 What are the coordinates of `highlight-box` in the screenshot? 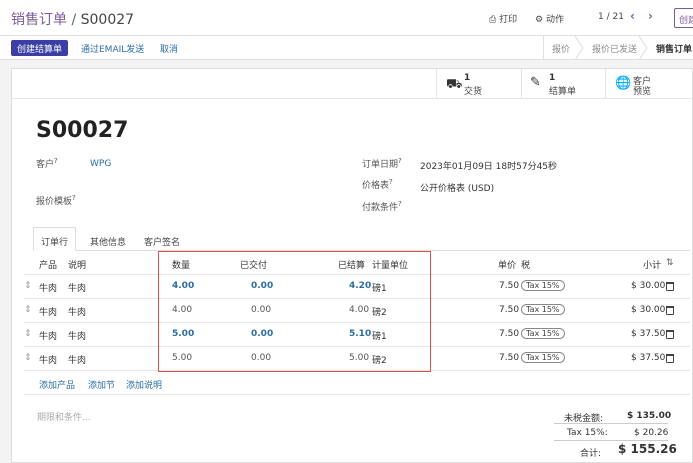 It's located at (294, 311).